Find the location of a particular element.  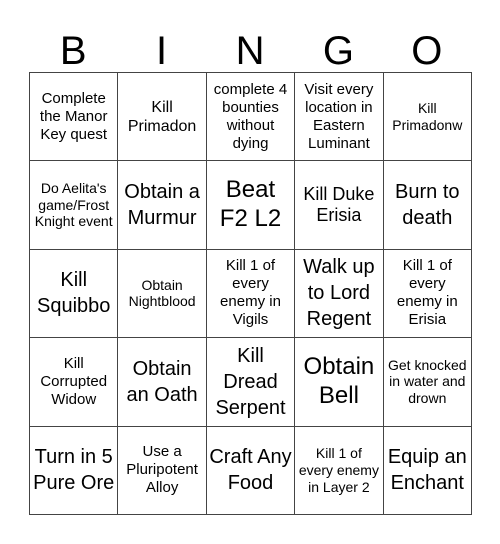

bingo-cell: Kill Dread Serpent is located at coordinates (251, 382).